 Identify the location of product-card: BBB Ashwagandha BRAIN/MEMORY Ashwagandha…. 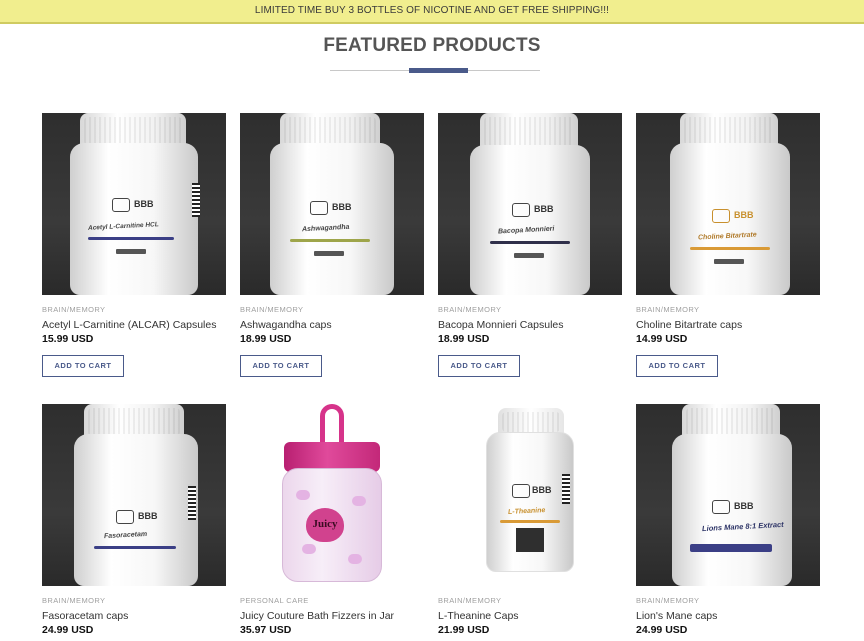
(332, 245).